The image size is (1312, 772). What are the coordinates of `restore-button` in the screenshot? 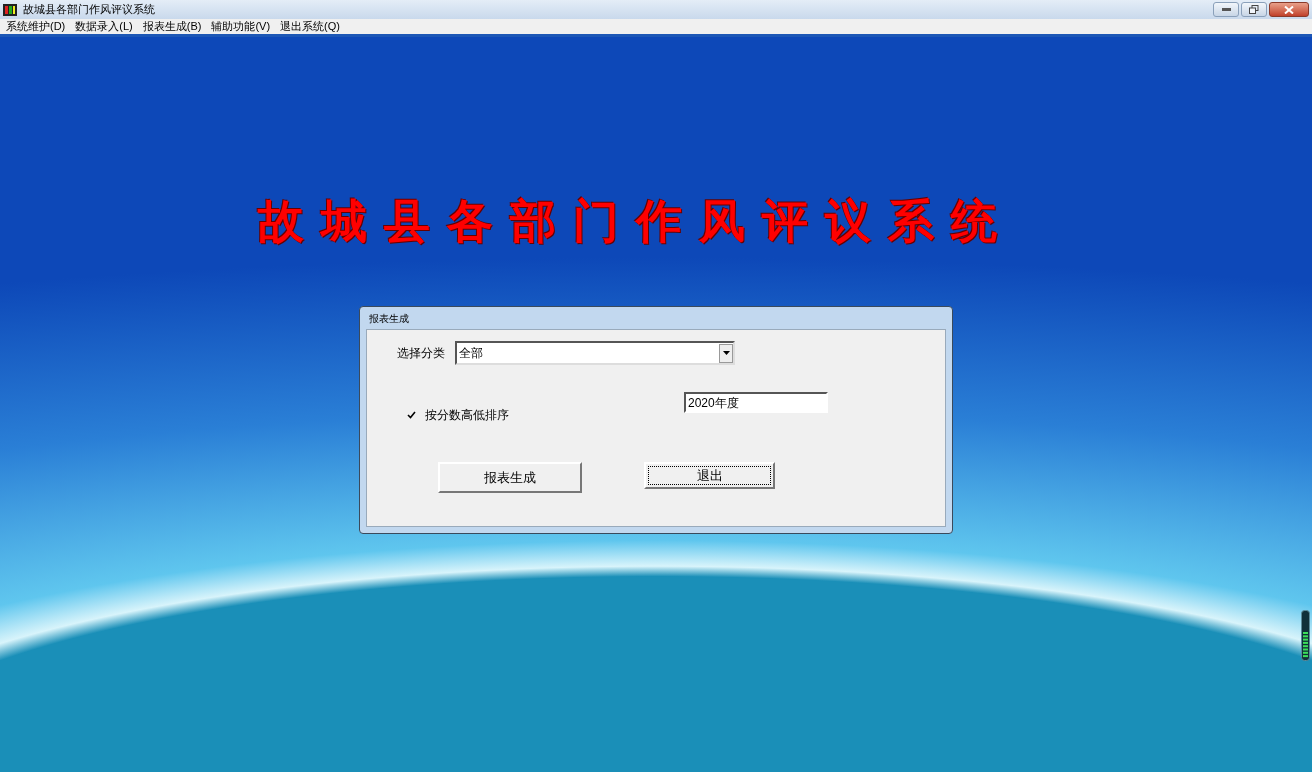 It's located at (1254, 9).